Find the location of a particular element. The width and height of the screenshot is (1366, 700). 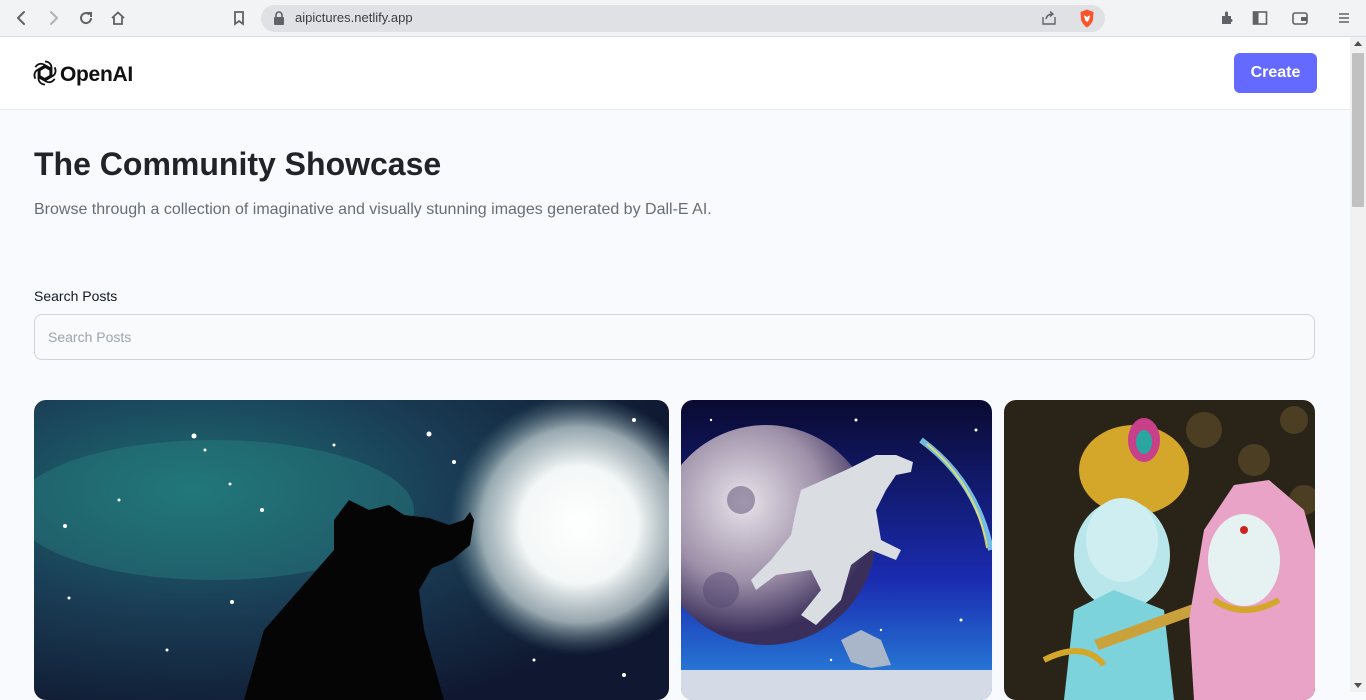

back-icon is located at coordinates (22, 18).